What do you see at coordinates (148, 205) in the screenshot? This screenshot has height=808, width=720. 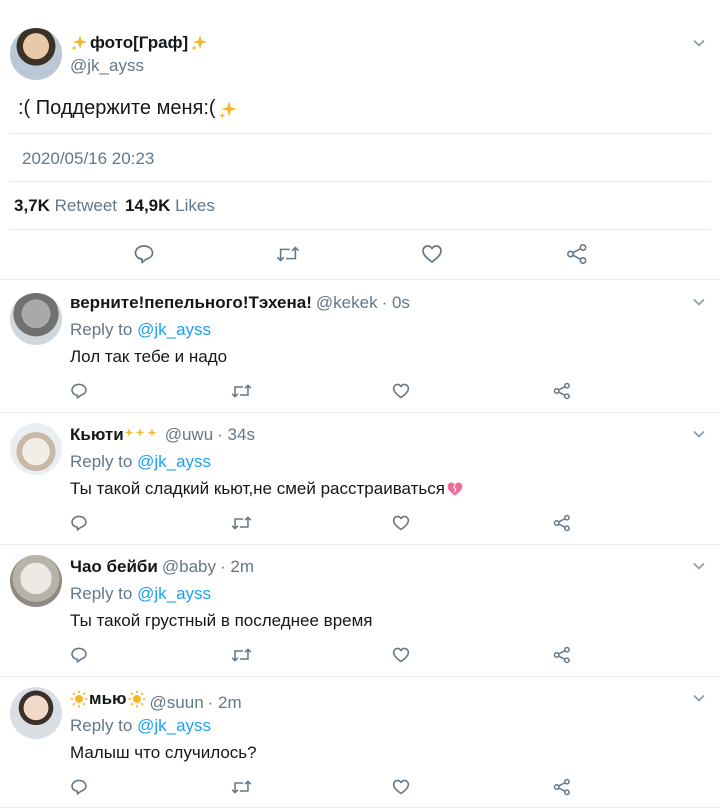 I see `likes-count: 14,9K` at bounding box center [148, 205].